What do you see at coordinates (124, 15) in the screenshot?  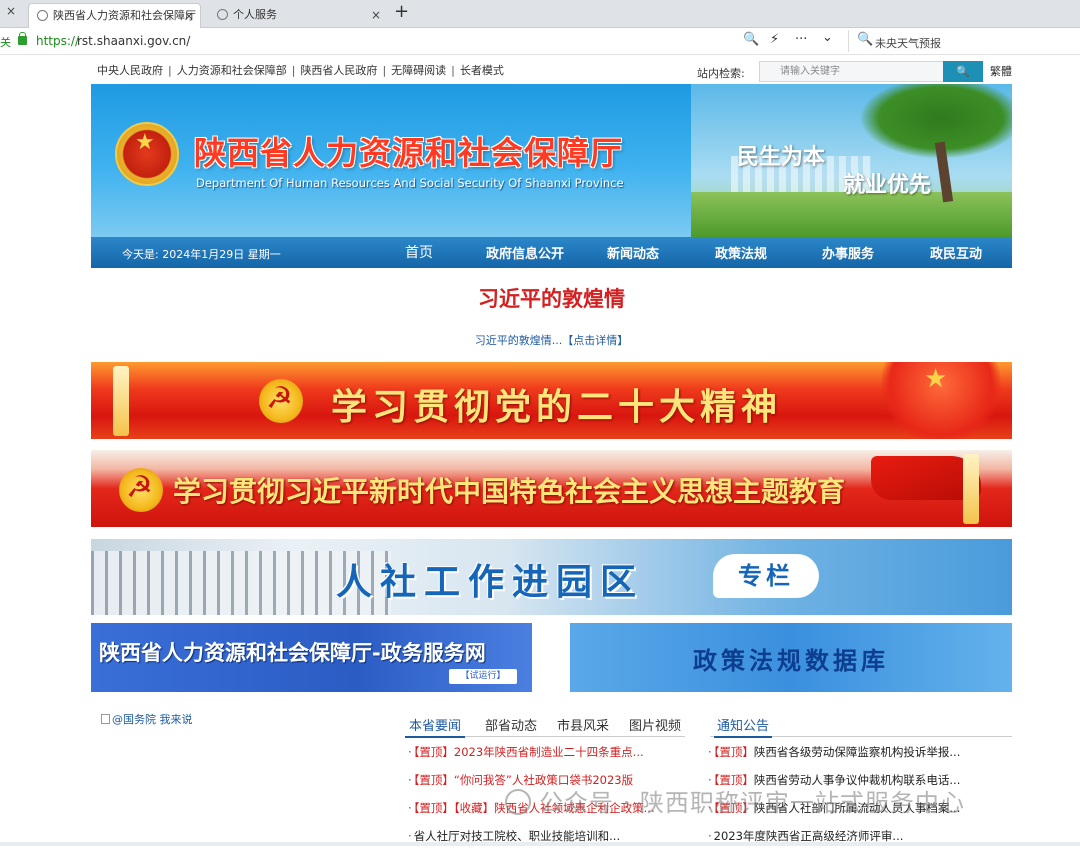 I see `tab-title: 陕西省人力资源和社会保障厅` at bounding box center [124, 15].